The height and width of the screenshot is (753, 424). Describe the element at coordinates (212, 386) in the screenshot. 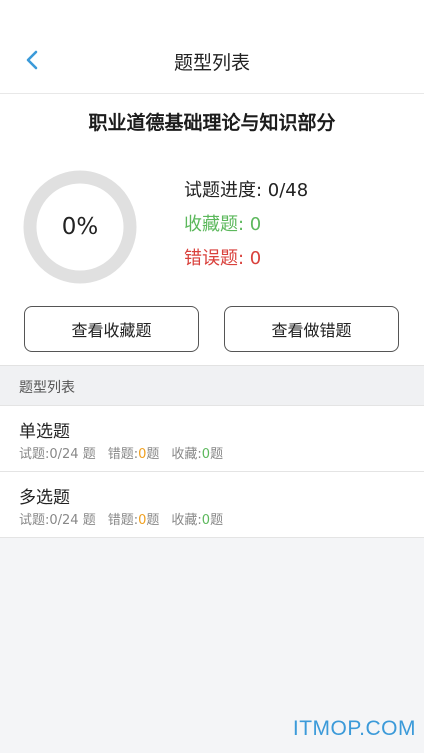

I see `section-header: 题型列表` at that location.